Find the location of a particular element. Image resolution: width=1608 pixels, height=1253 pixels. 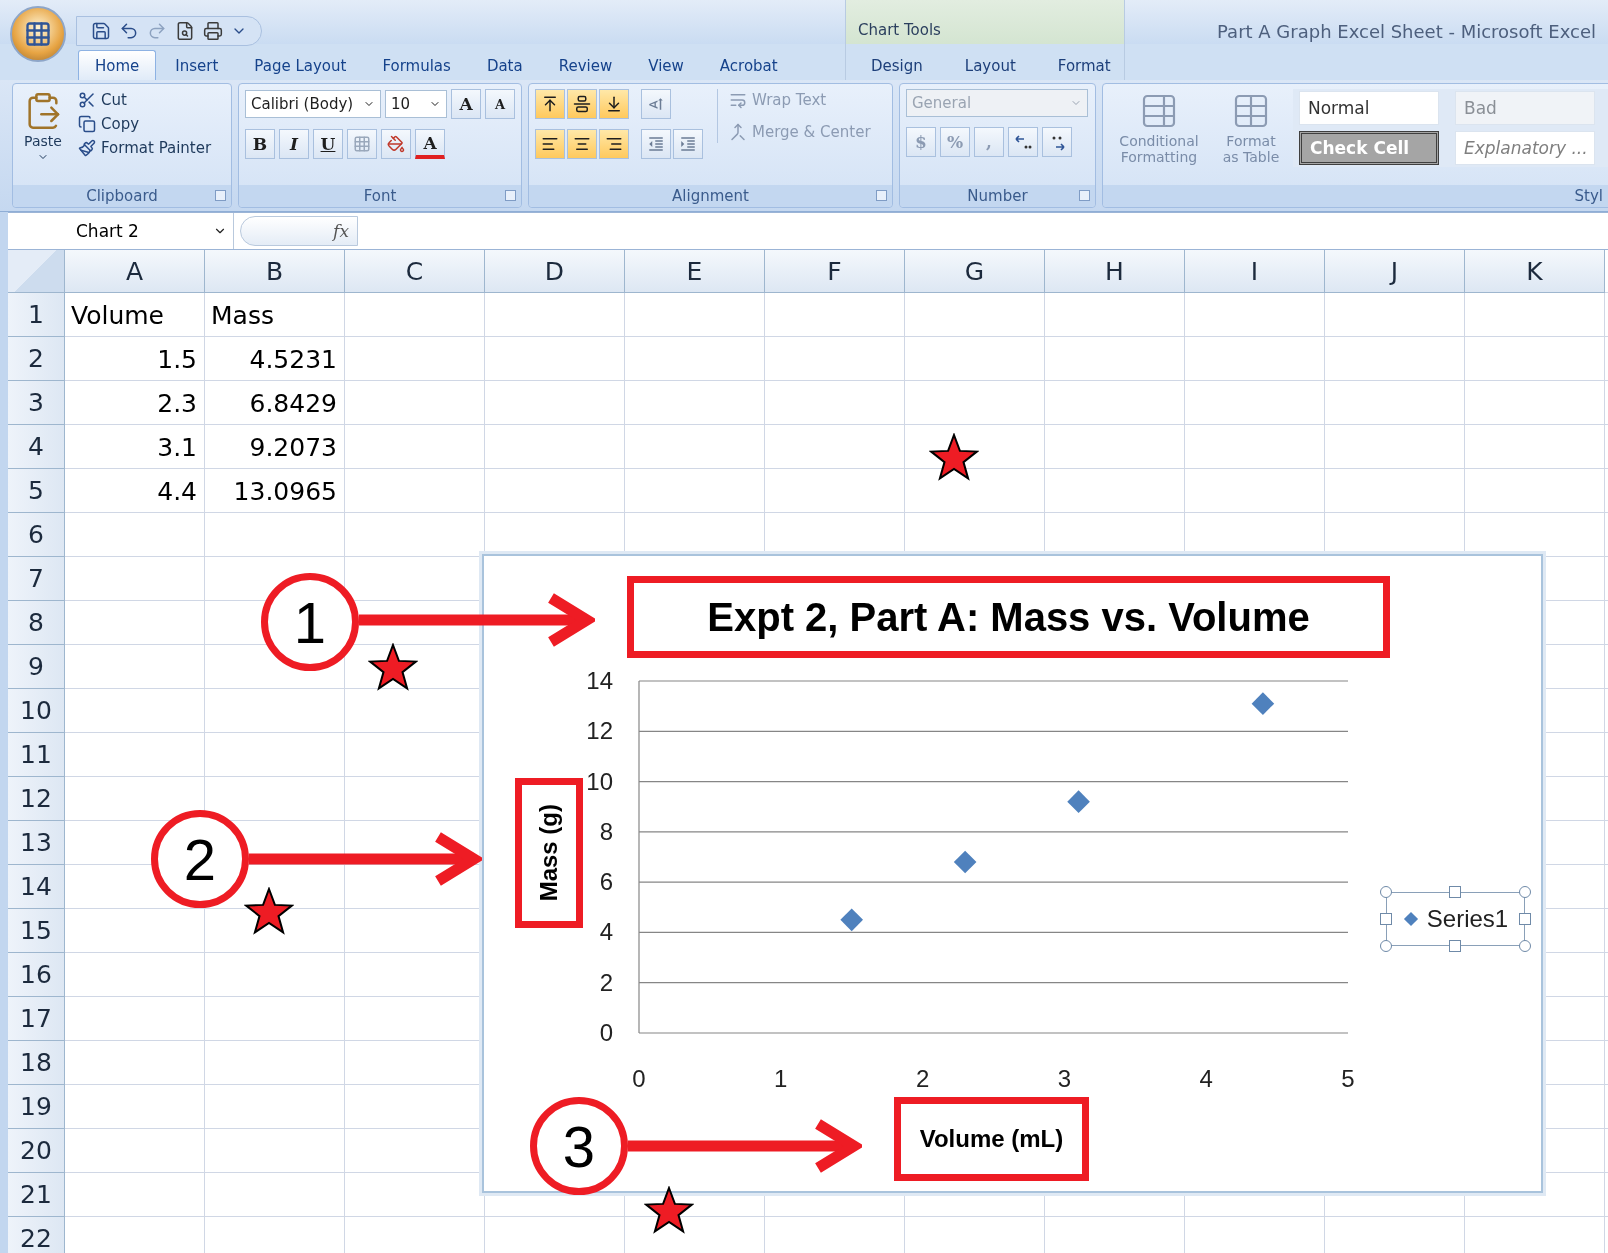

increase-indent-button is located at coordinates (688, 144).